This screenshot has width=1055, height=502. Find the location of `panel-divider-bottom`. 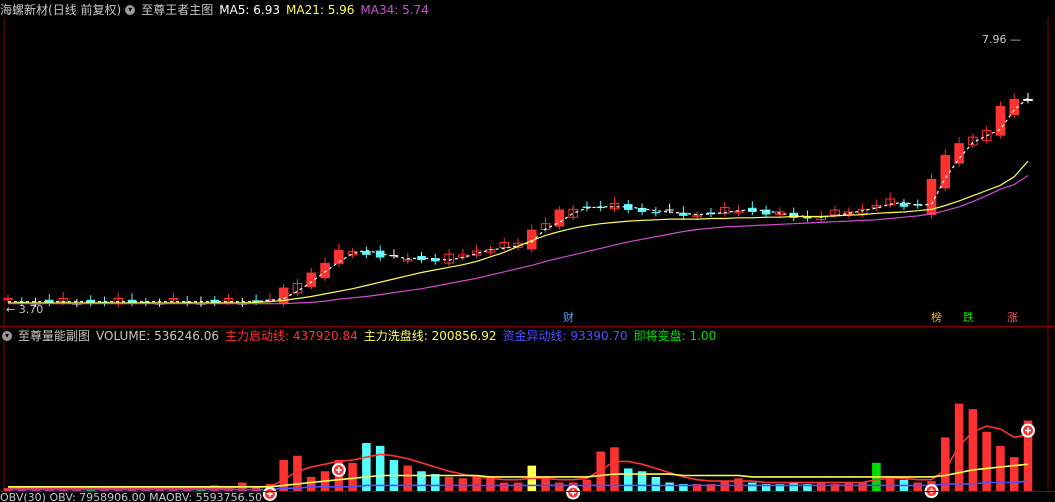

panel-divider-bottom is located at coordinates (527, 491).